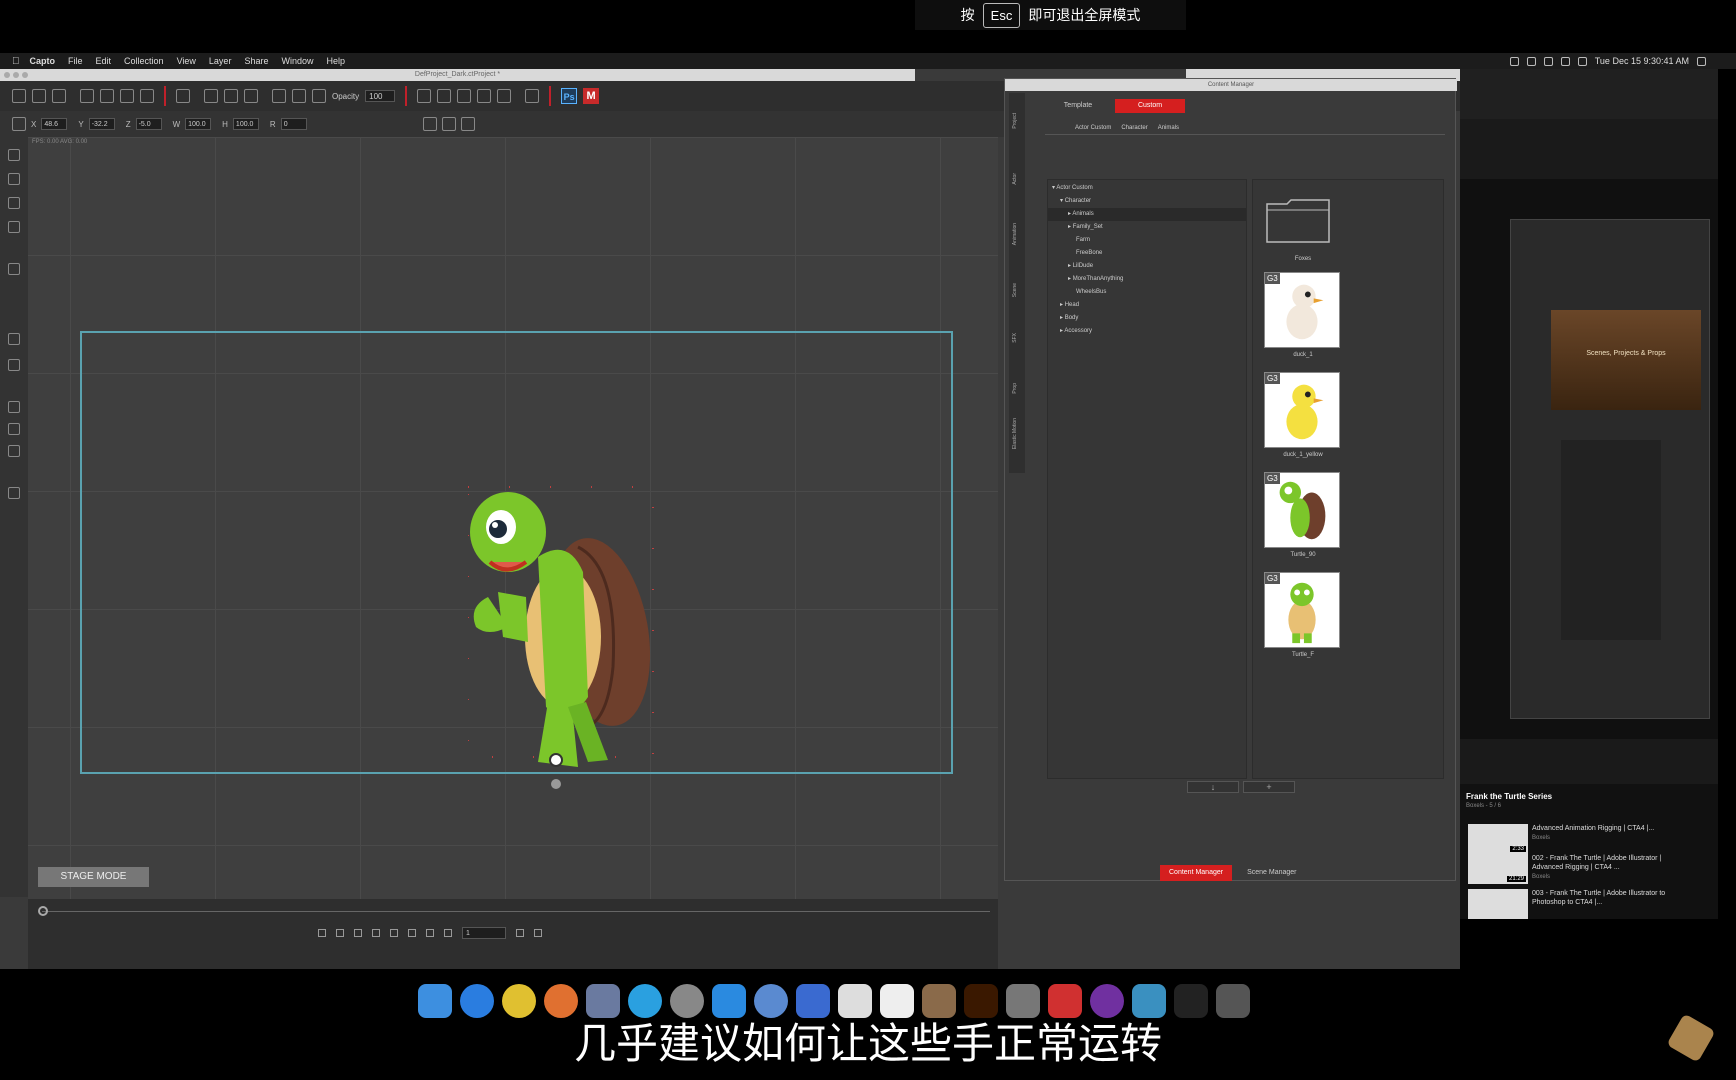 This screenshot has width=1736, height=1080. What do you see at coordinates (148, 124) in the screenshot?
I see `z-input: -5.0` at bounding box center [148, 124].